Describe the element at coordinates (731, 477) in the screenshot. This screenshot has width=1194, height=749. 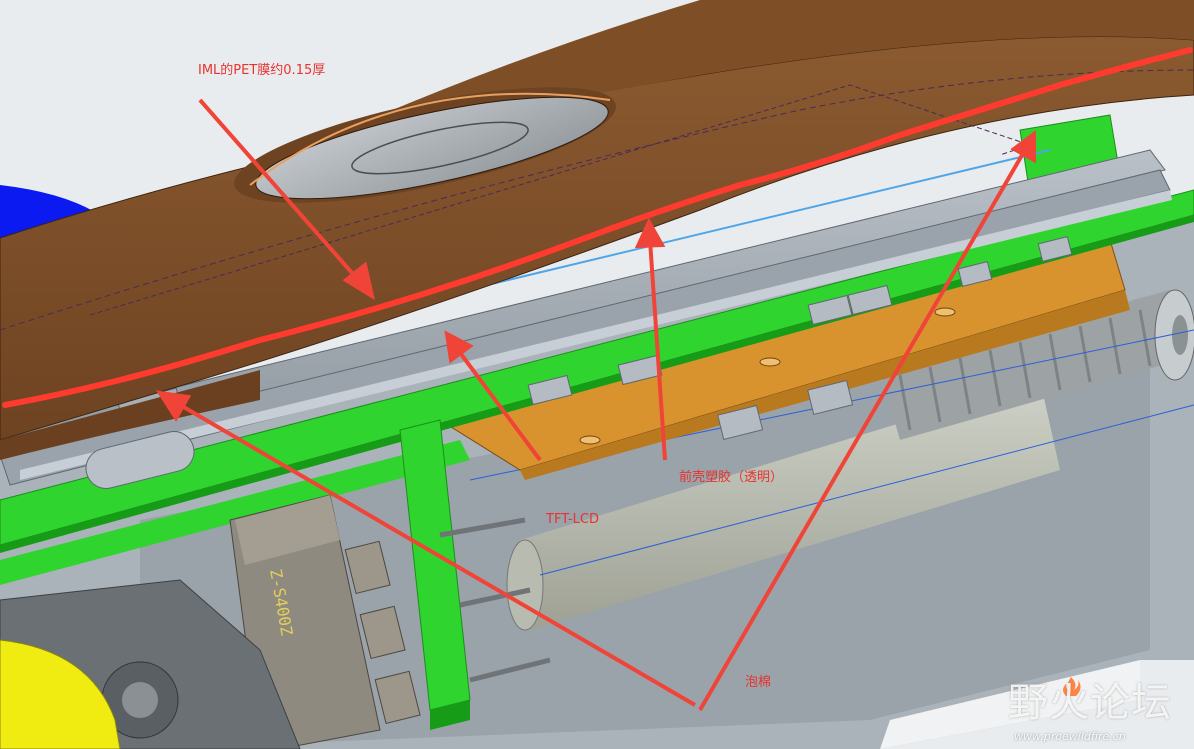
I see `annotation-front-shell: 前壳塑胶（透明）` at that location.